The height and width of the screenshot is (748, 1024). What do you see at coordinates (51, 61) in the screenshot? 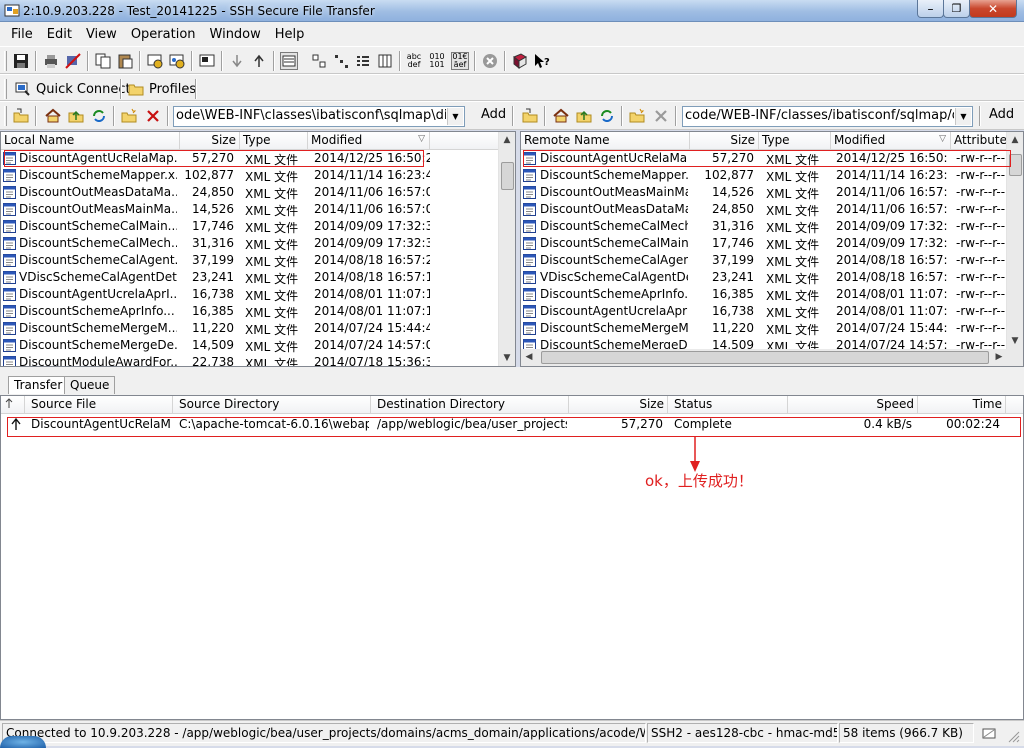
I see `print-button` at bounding box center [51, 61].